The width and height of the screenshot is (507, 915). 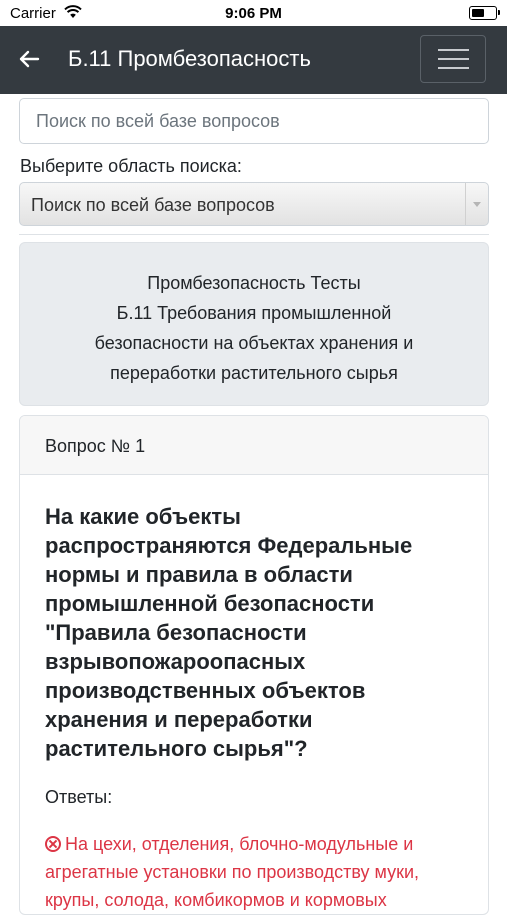 I want to click on question-text-line: На какие объекты, so click(x=143, y=516).